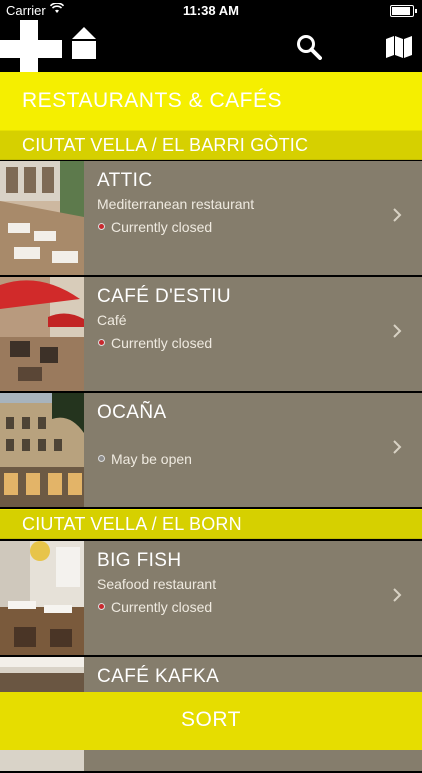 This screenshot has width=422, height=773. I want to click on item-name: CAFÉ D'ESTIU, so click(164, 296).